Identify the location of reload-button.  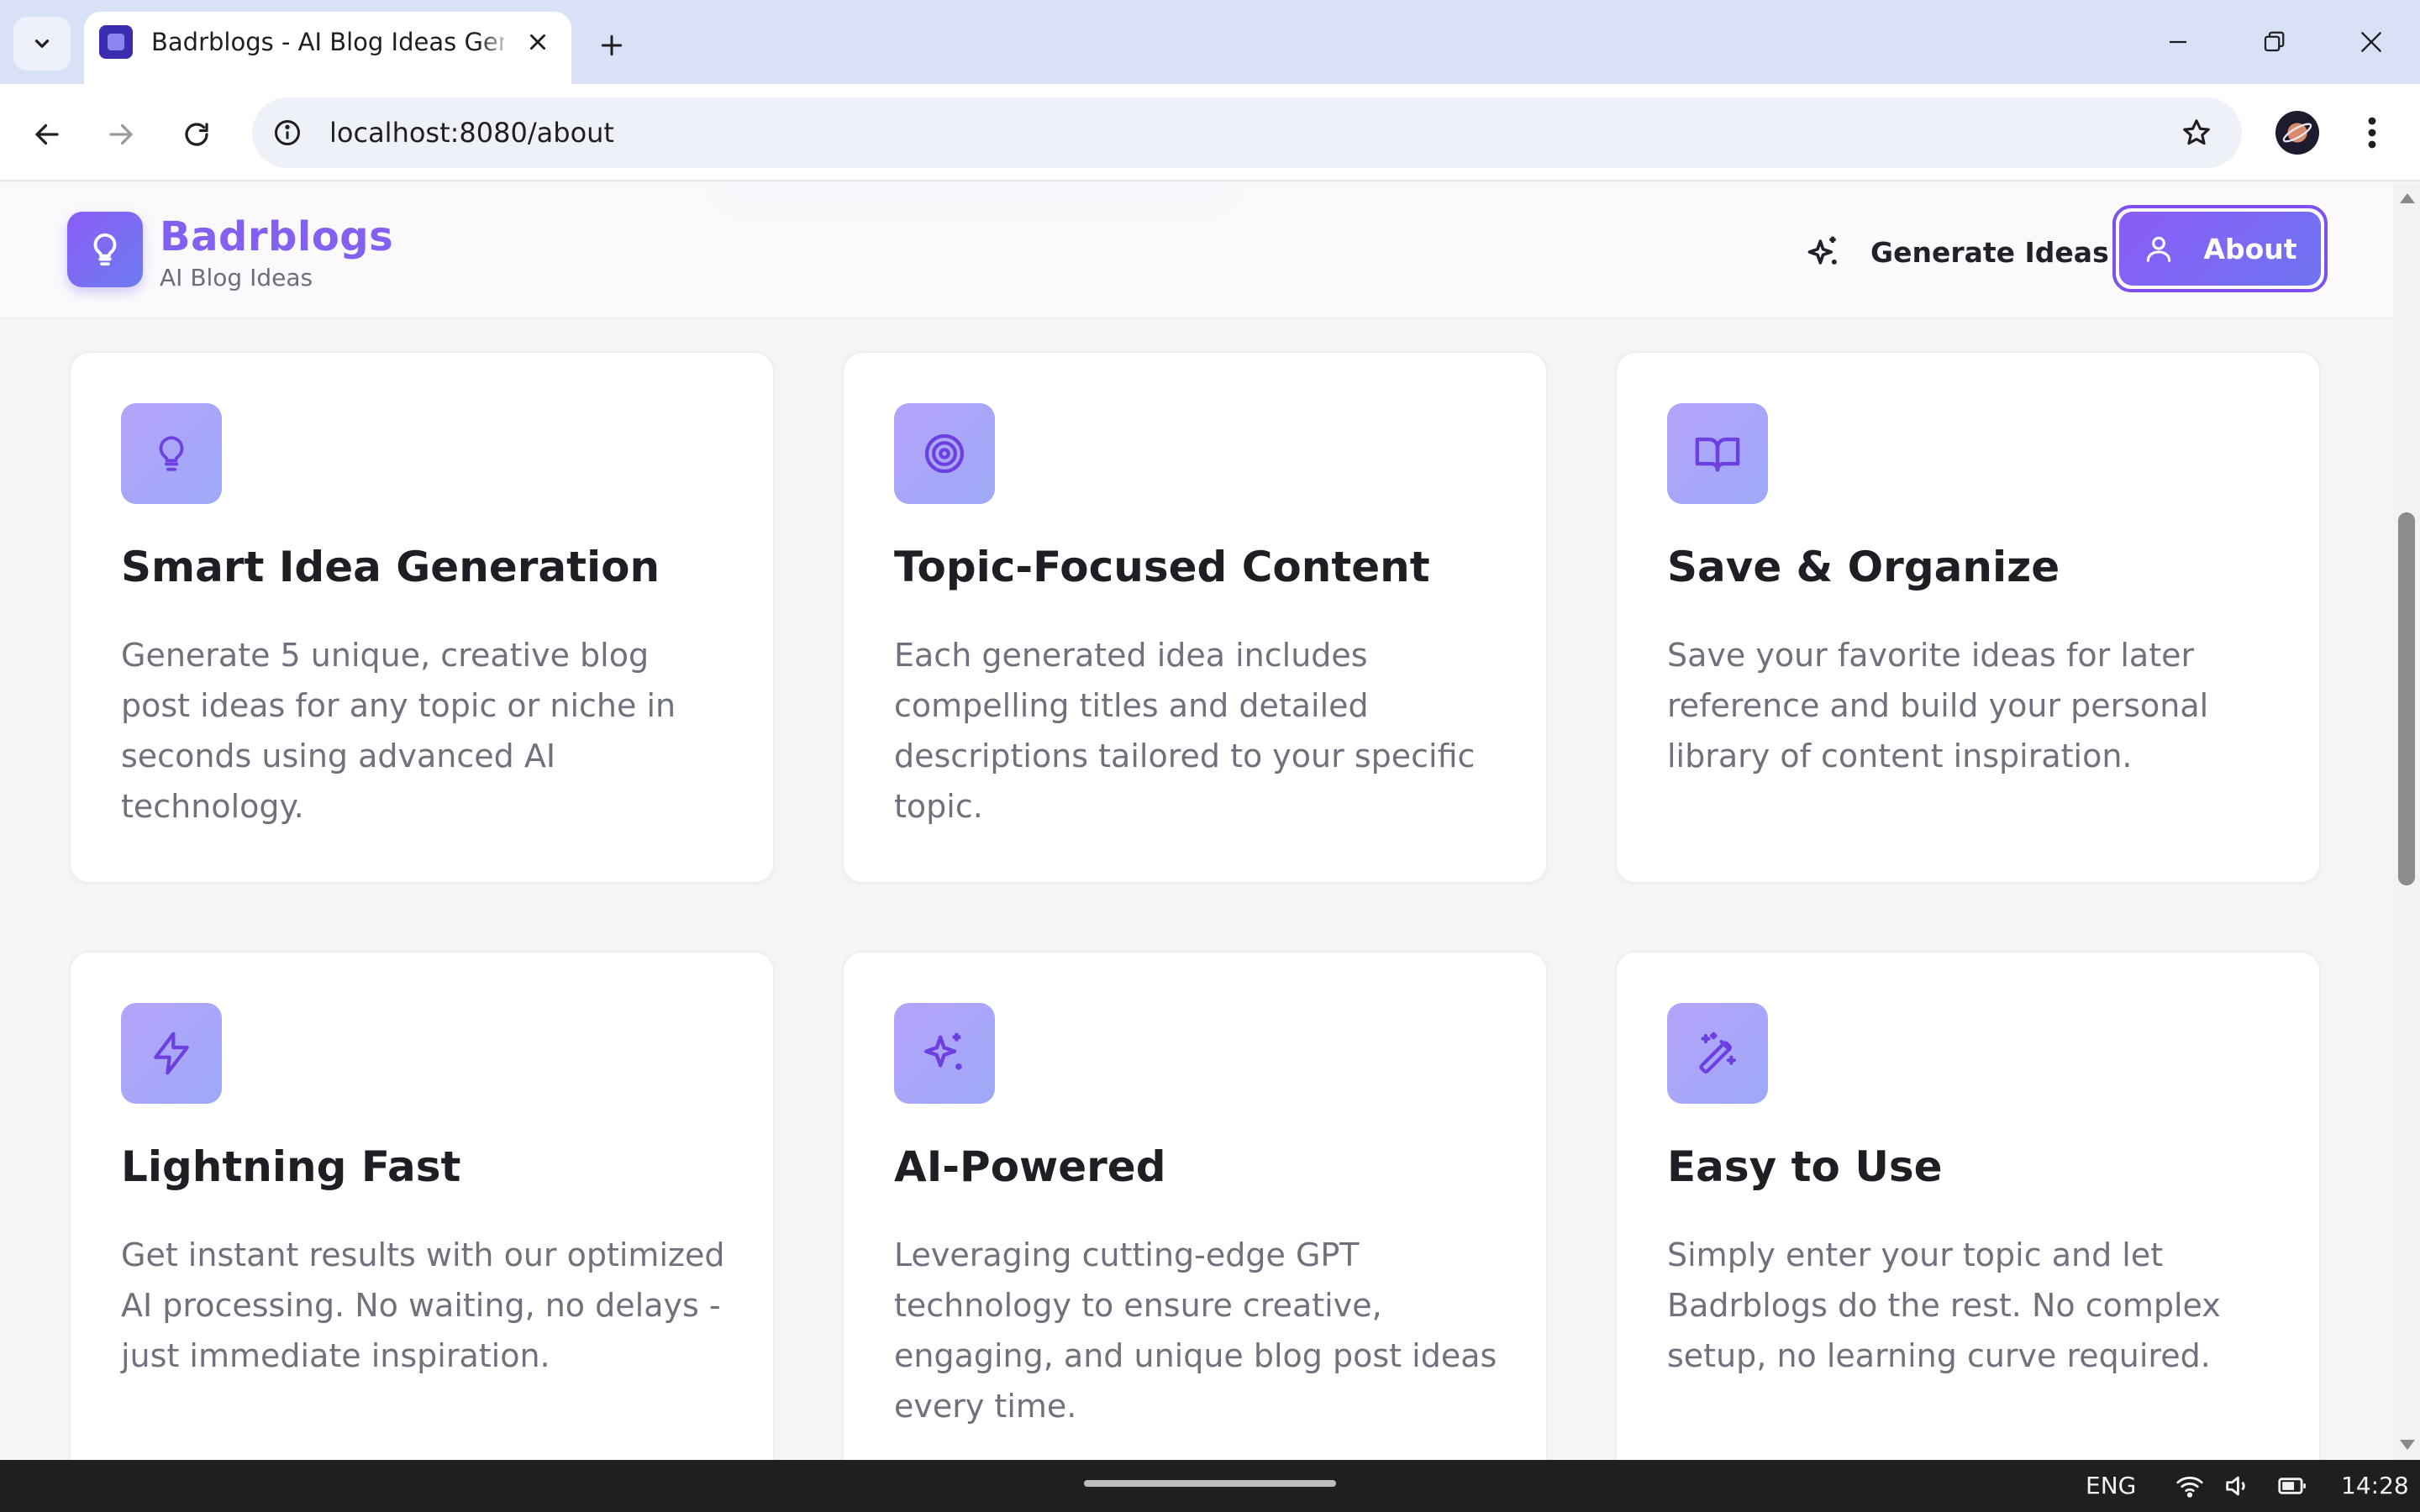
(197, 134).